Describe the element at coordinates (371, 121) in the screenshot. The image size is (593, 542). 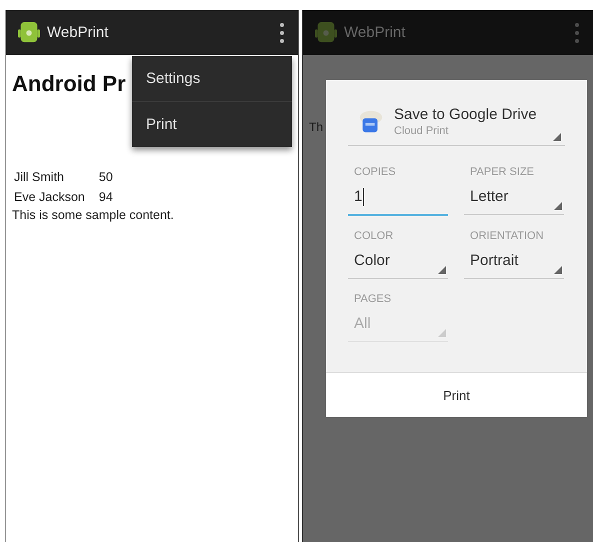
I see `cloud-icon` at that location.